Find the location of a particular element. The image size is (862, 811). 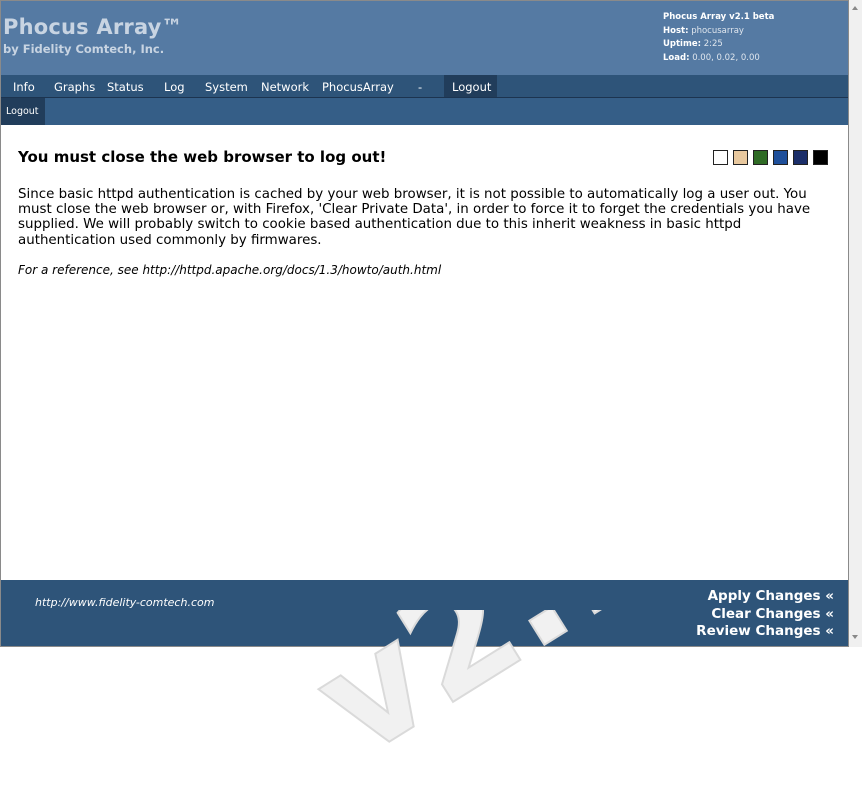

apply-changes-link: Apply Changes « is located at coordinates (771, 596).